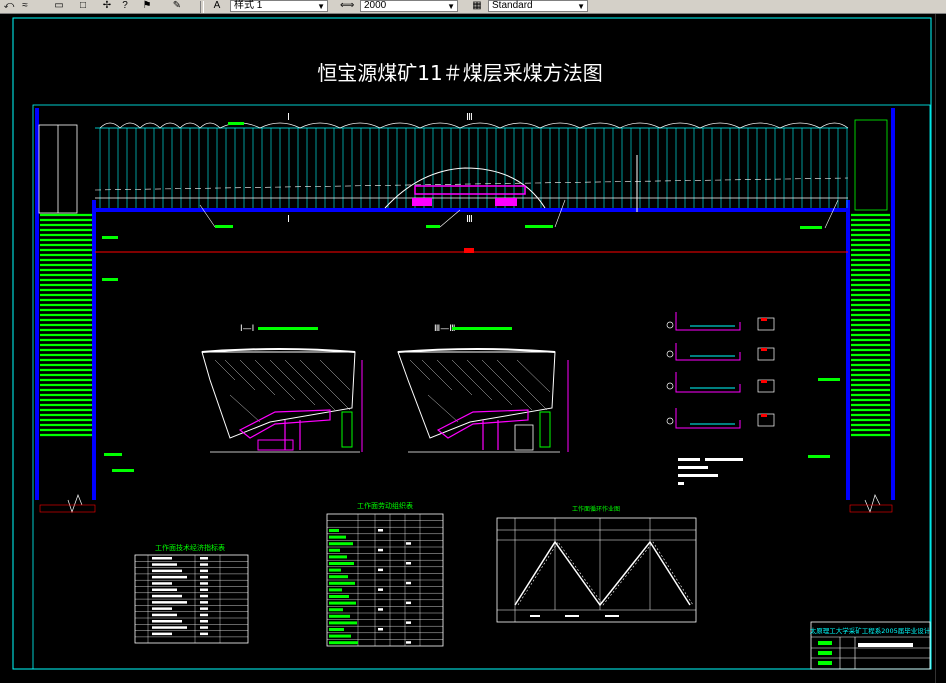 The width and height of the screenshot is (946, 683). What do you see at coordinates (483, 388) in the screenshot?
I see `section-3-view: Ⅲ—Ⅲ` at bounding box center [483, 388].